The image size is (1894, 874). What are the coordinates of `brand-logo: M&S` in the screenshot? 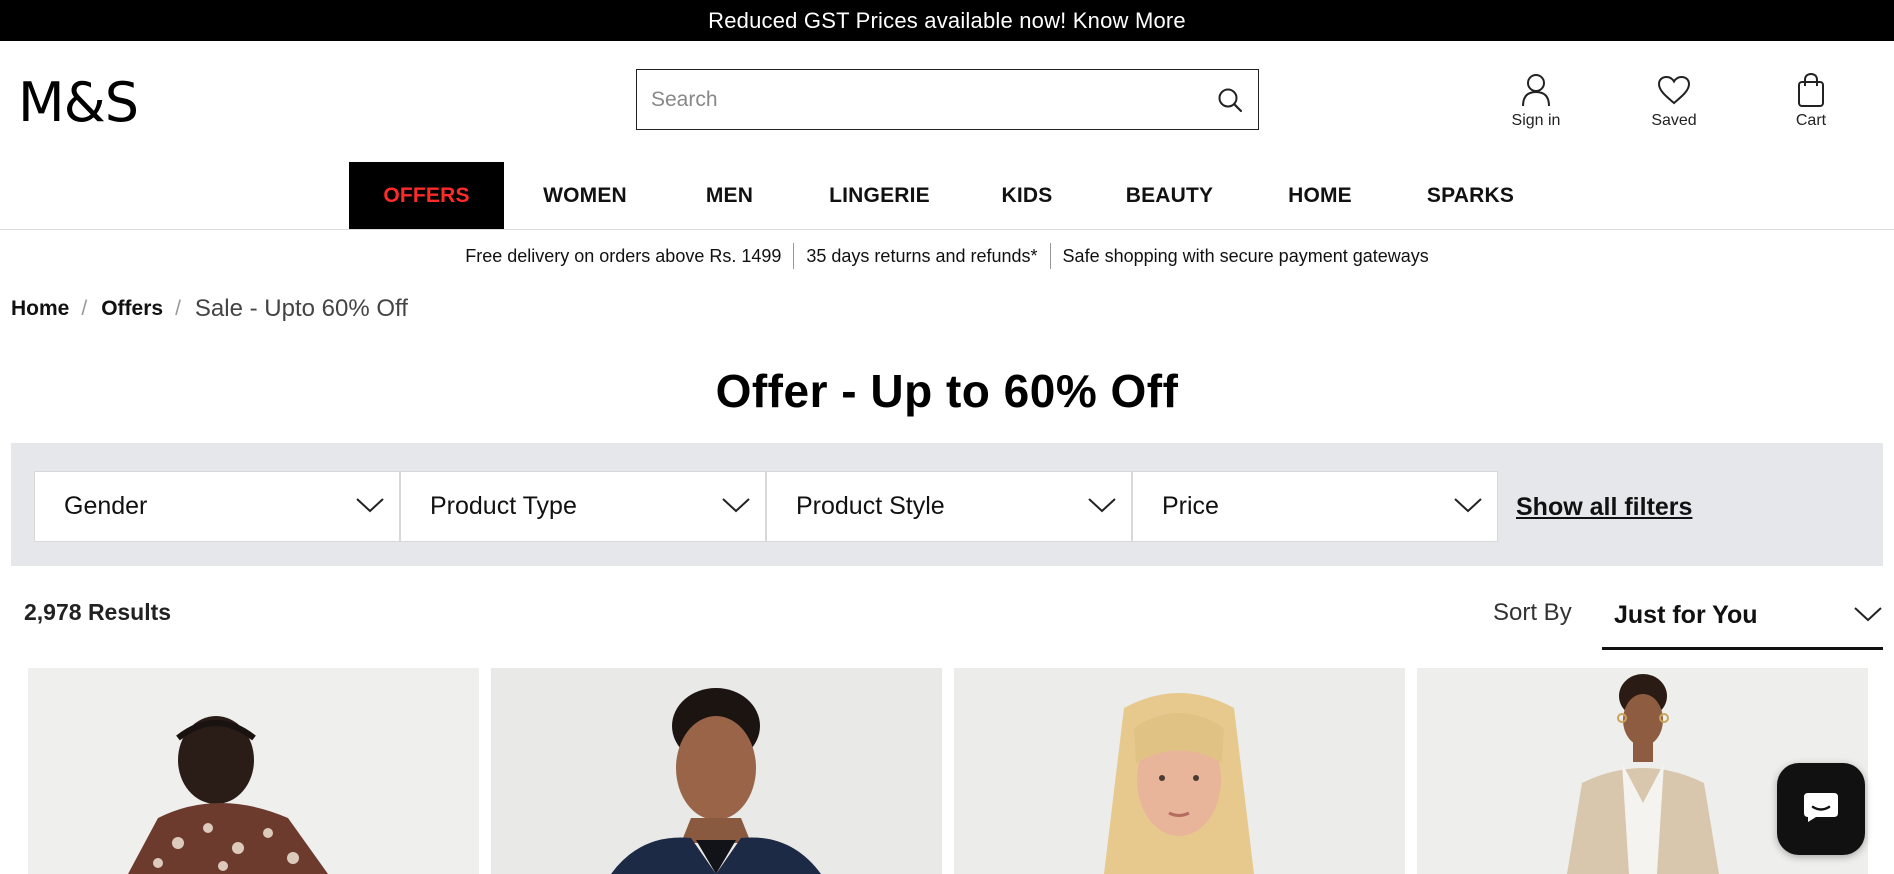 It's located at (78, 103).